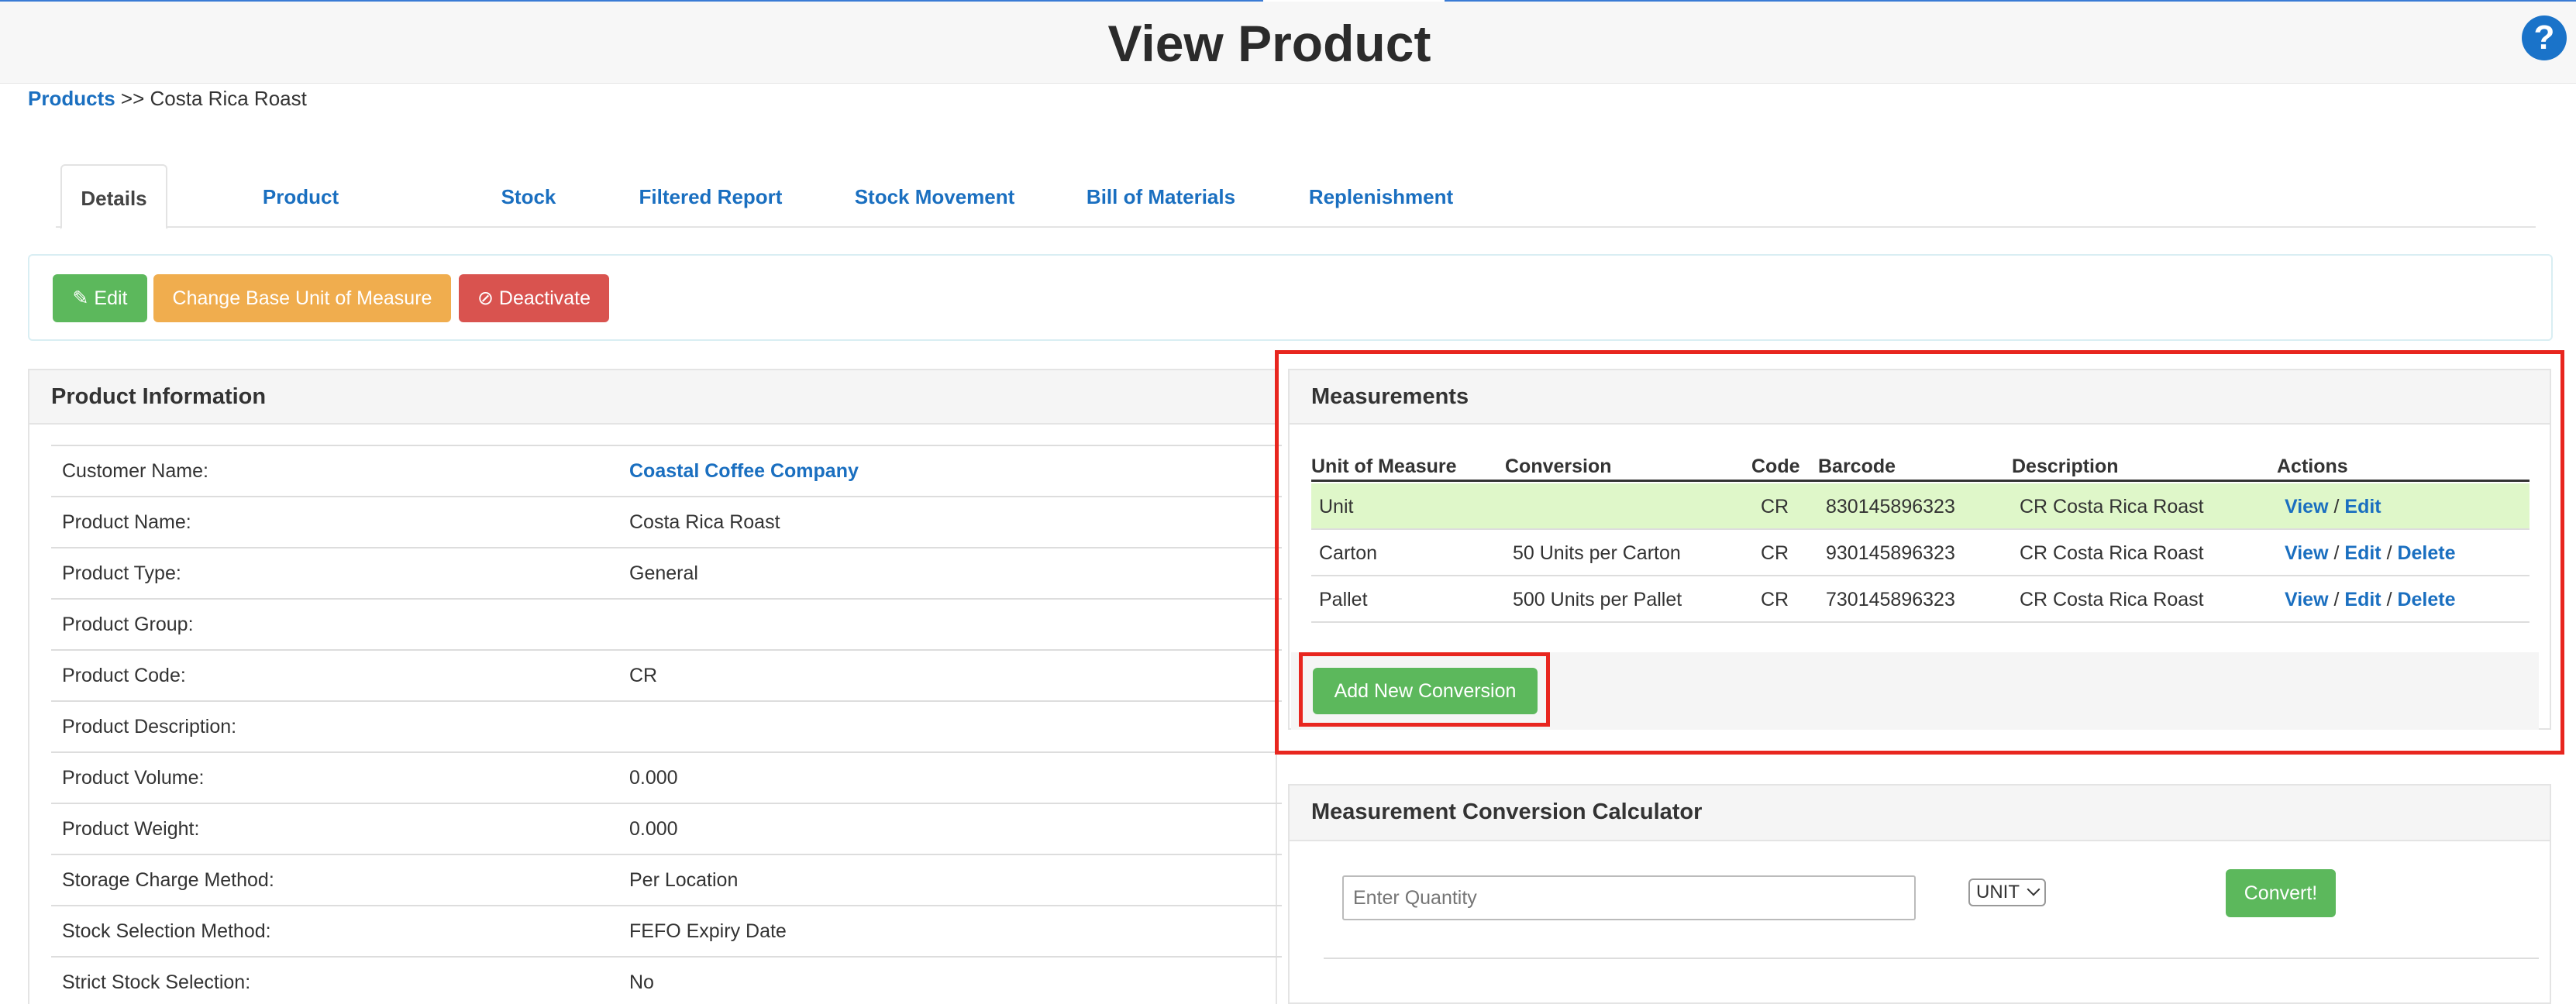 The image size is (2576, 1004). I want to click on info-value: Costa Rica Roast, so click(704, 522).